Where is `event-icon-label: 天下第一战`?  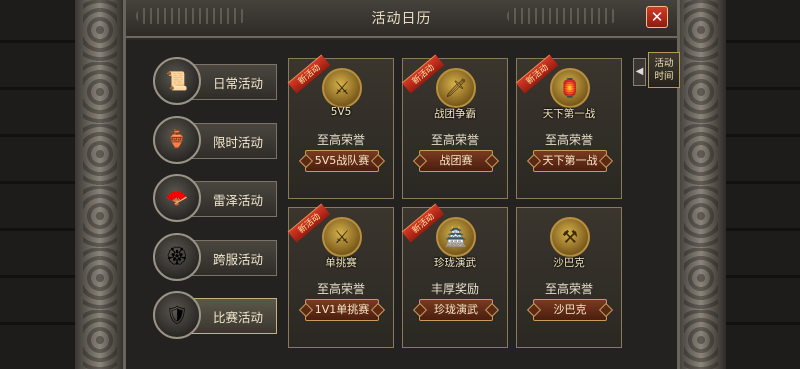
event-icon-label: 天下第一战 is located at coordinates (569, 114).